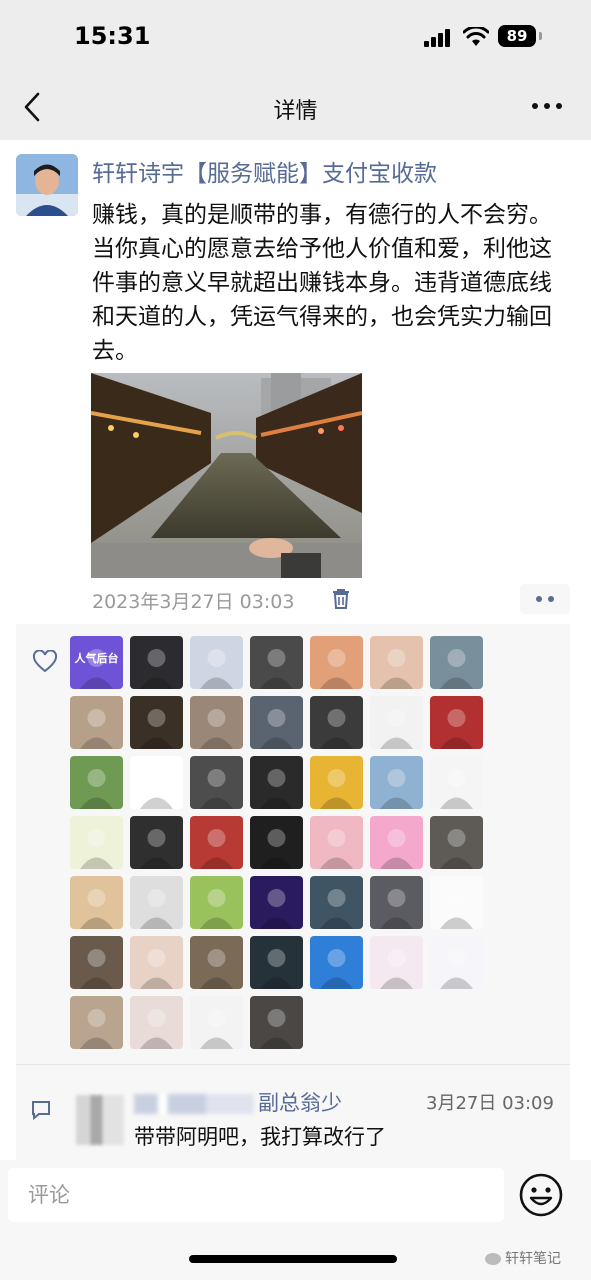  I want to click on comment-text: 带带阿明吧，我打算改行了, so click(260, 1137).